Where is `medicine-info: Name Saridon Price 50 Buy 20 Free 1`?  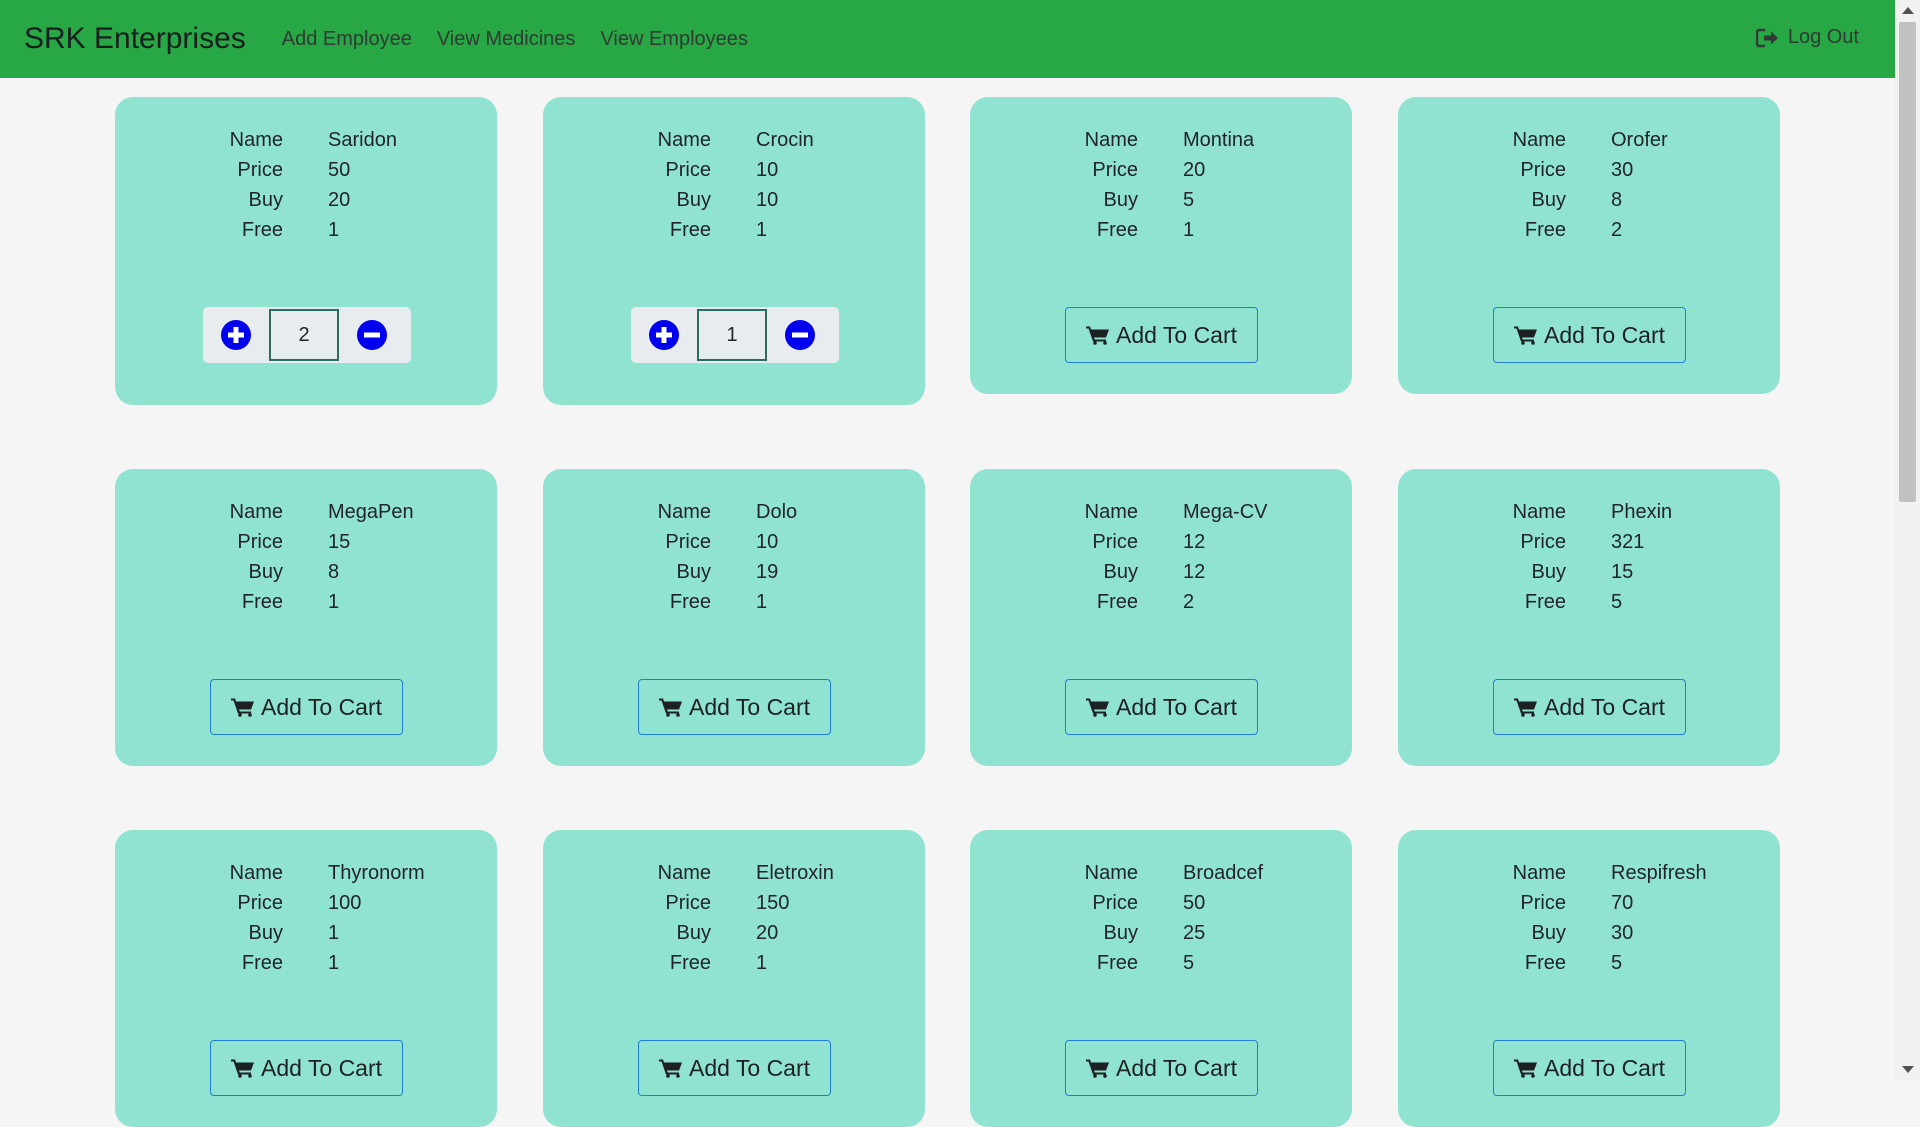
medicine-info: Name Saridon Price 50 Buy 20 Free 1 is located at coordinates (306, 185).